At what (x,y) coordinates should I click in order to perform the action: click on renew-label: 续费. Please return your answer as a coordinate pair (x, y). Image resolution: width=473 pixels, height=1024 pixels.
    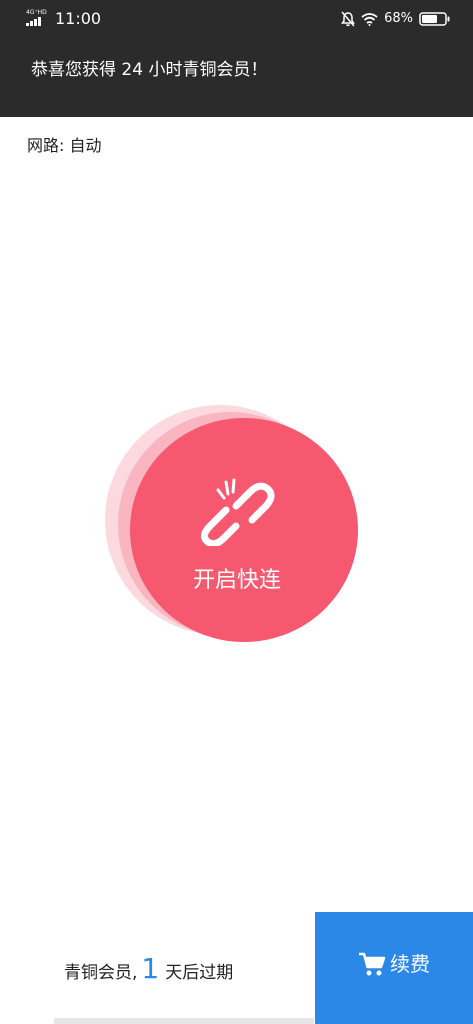
    Looking at the image, I should click on (410, 964).